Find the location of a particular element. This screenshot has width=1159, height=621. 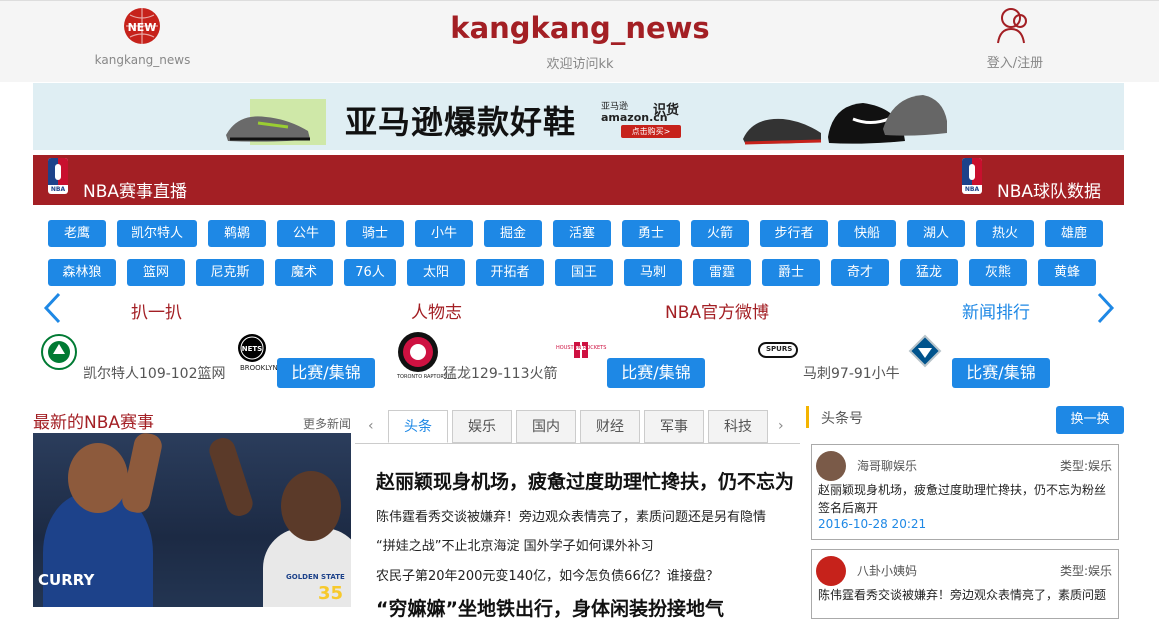

team-button: 公牛 is located at coordinates (306, 233).